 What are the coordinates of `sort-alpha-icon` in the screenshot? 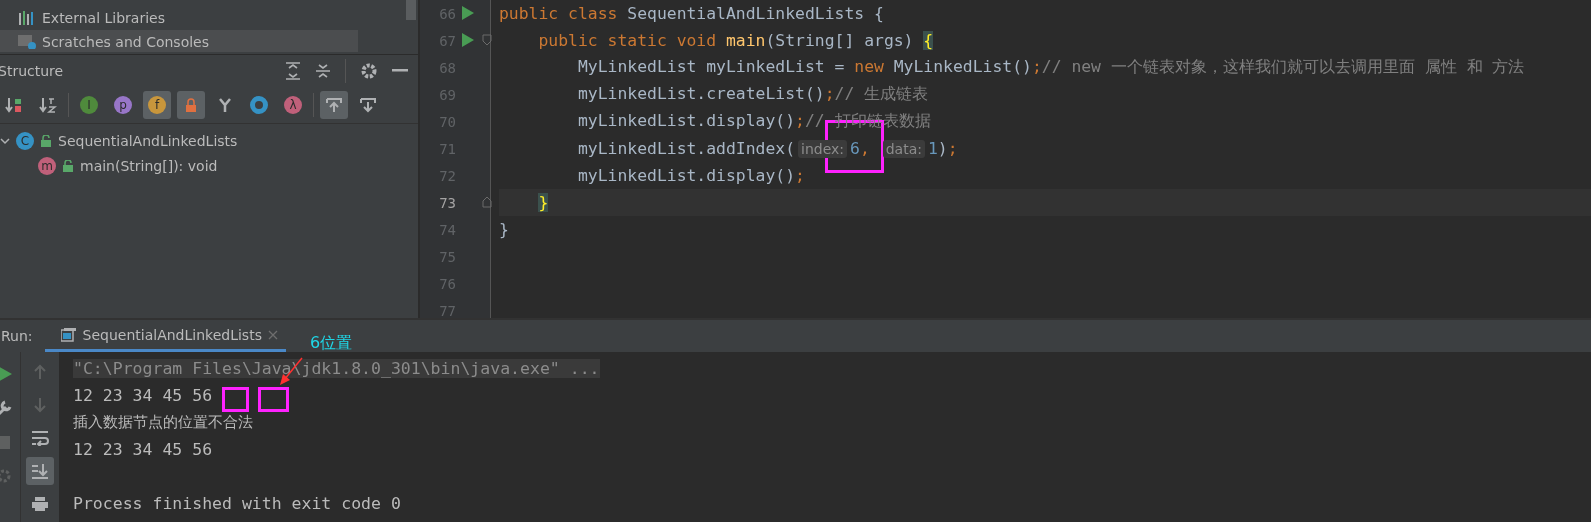 It's located at (48, 105).